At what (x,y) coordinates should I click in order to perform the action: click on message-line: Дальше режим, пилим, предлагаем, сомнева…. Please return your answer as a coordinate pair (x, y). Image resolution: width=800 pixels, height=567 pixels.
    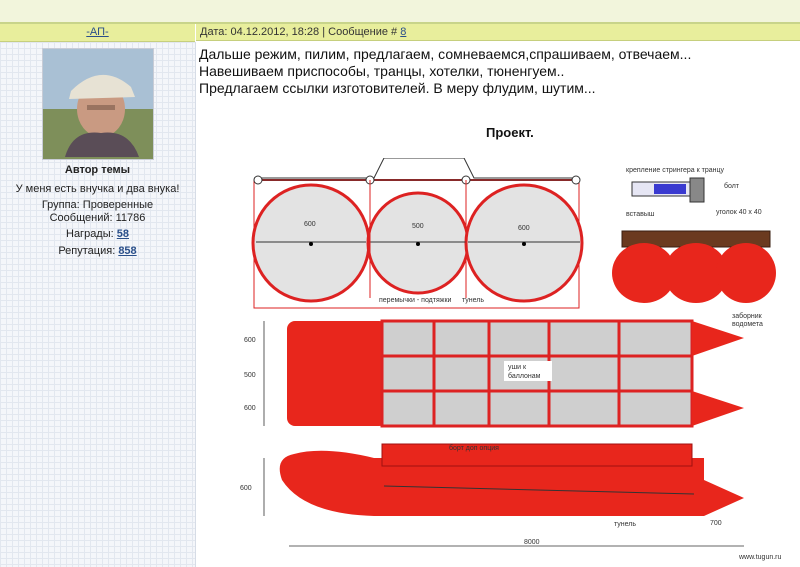
    Looking at the image, I should click on (445, 54).